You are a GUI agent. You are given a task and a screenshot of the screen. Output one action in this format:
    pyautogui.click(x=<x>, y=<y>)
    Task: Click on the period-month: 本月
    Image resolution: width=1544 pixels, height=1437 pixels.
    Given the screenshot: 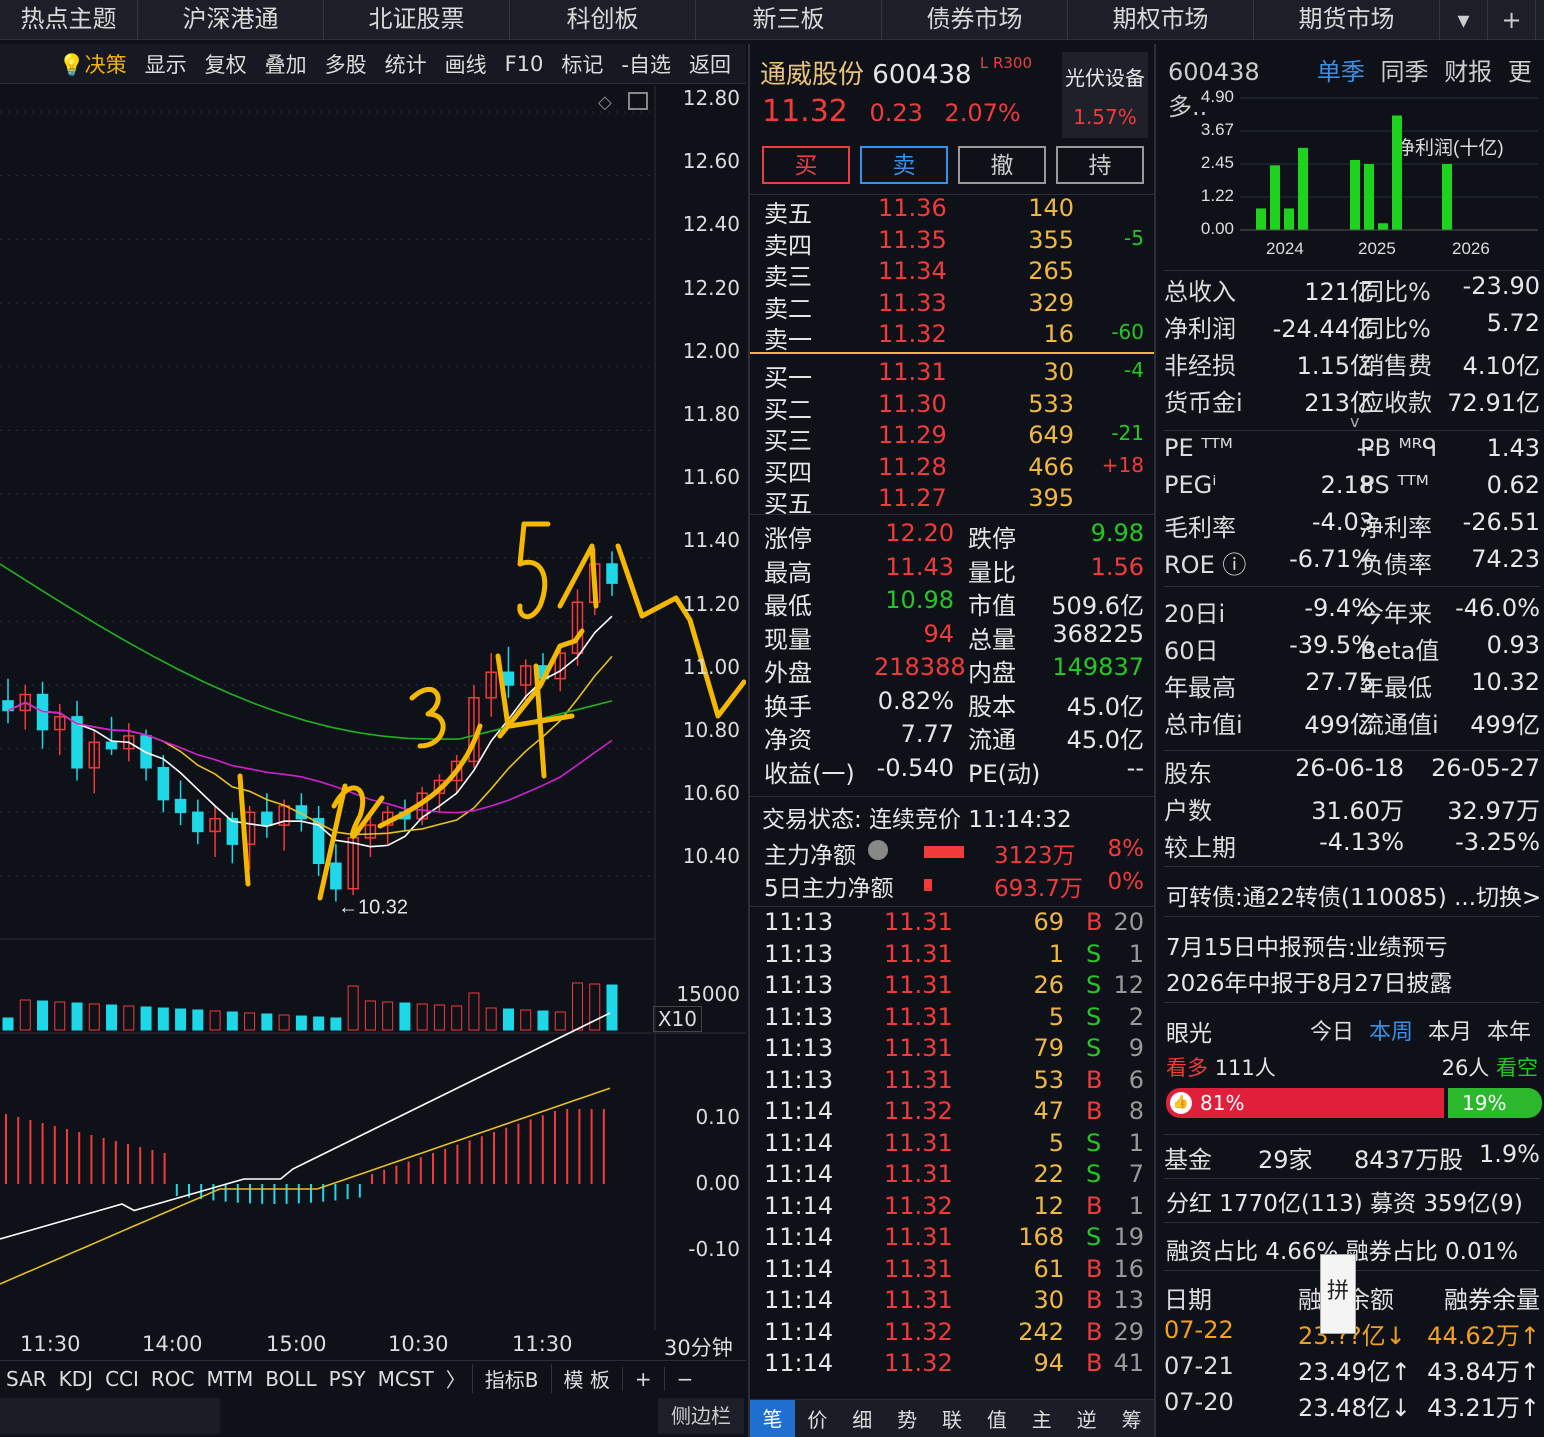 What is the action you would take?
    pyautogui.click(x=1450, y=1032)
    